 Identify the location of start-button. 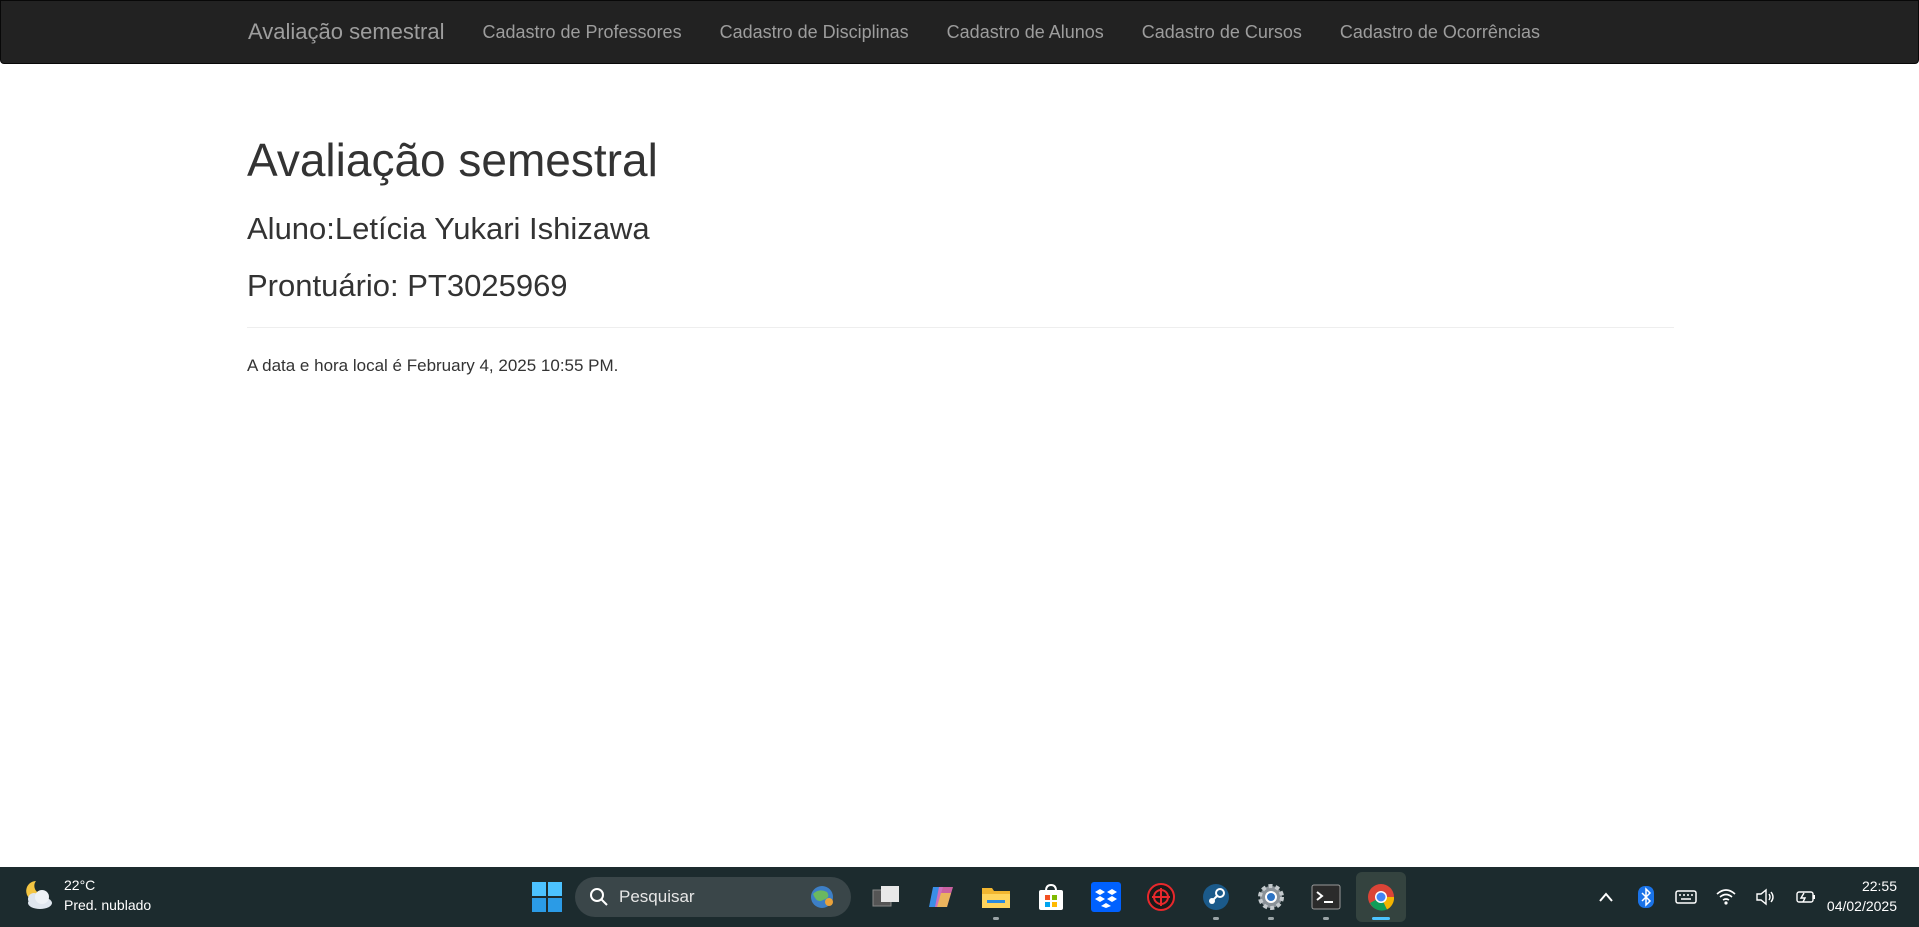
(547, 897).